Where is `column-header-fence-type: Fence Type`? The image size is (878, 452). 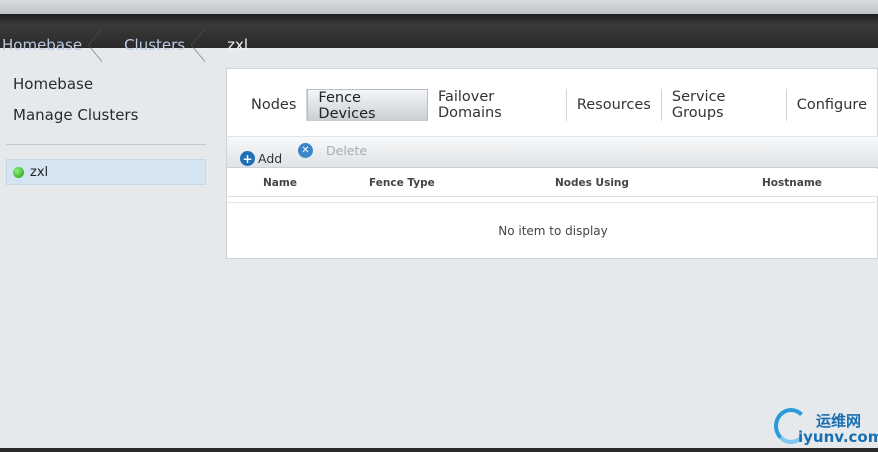
column-header-fence-type: Fence Type is located at coordinates (402, 183).